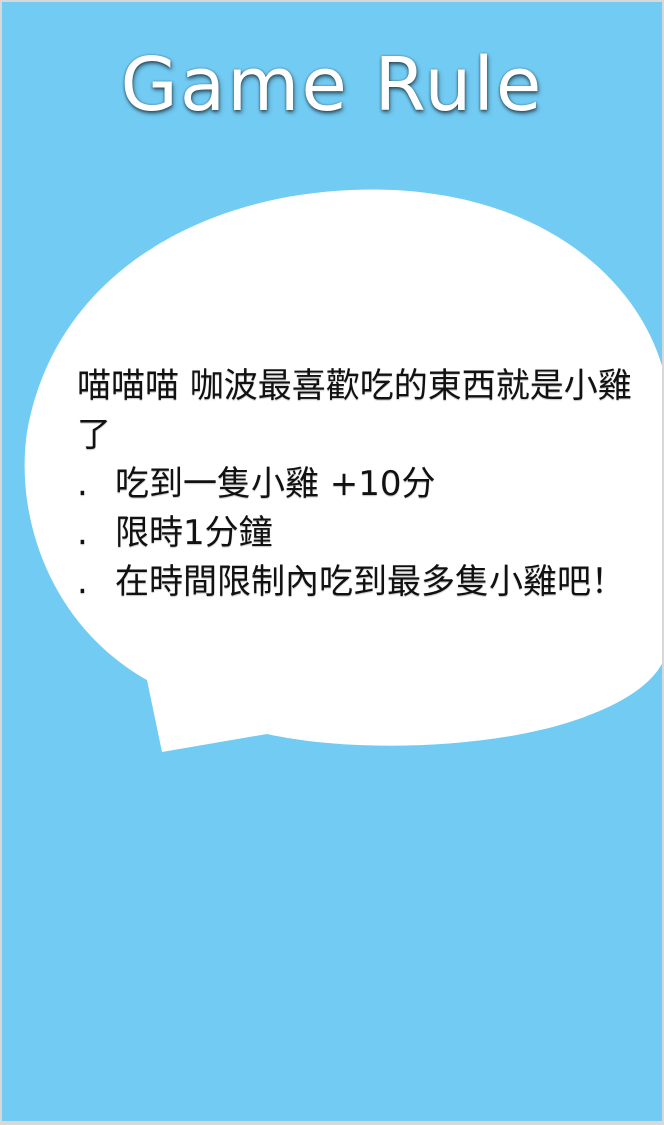 The image size is (664, 1125). I want to click on rule-list: . 吃到一隻小雞 +10分 . 限時1分鐘 . 在時間限制內吃到最多隻小雞吧！, so click(369, 533).